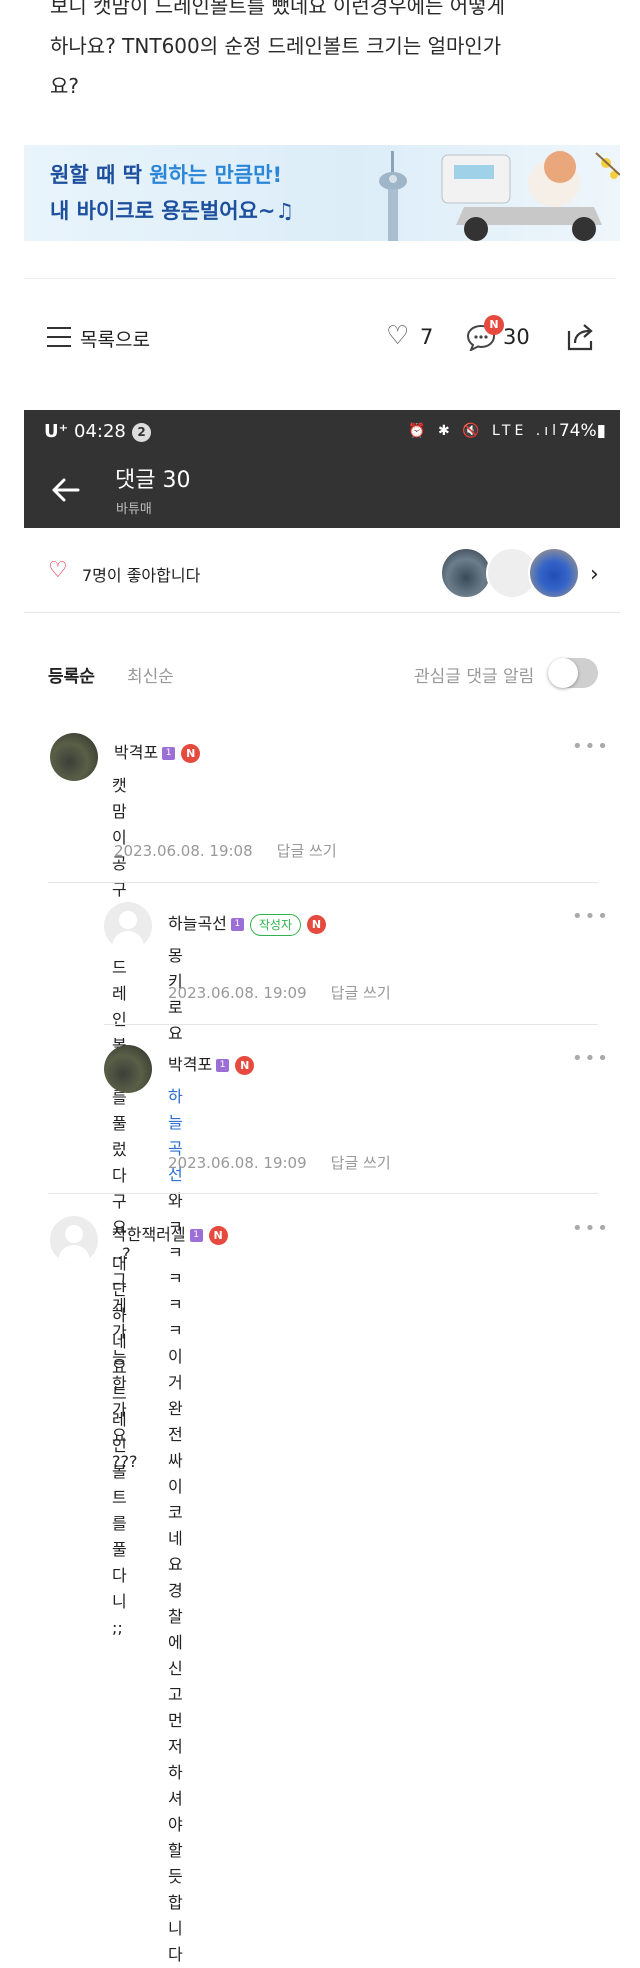  I want to click on share-icon, so click(580, 337).